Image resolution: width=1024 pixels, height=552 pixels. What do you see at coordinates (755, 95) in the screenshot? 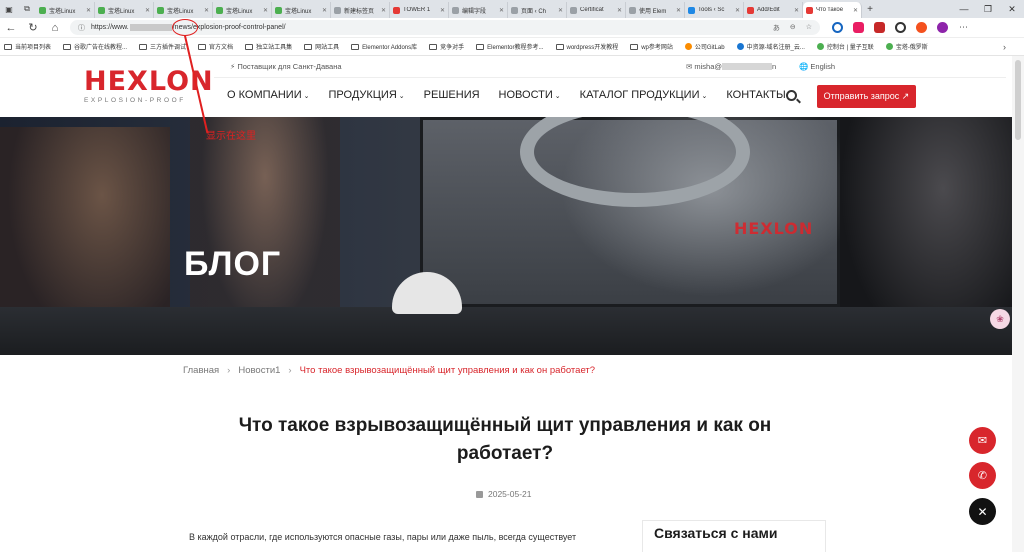
I see `nav-item: КОНТАКТЫ` at bounding box center [755, 95].